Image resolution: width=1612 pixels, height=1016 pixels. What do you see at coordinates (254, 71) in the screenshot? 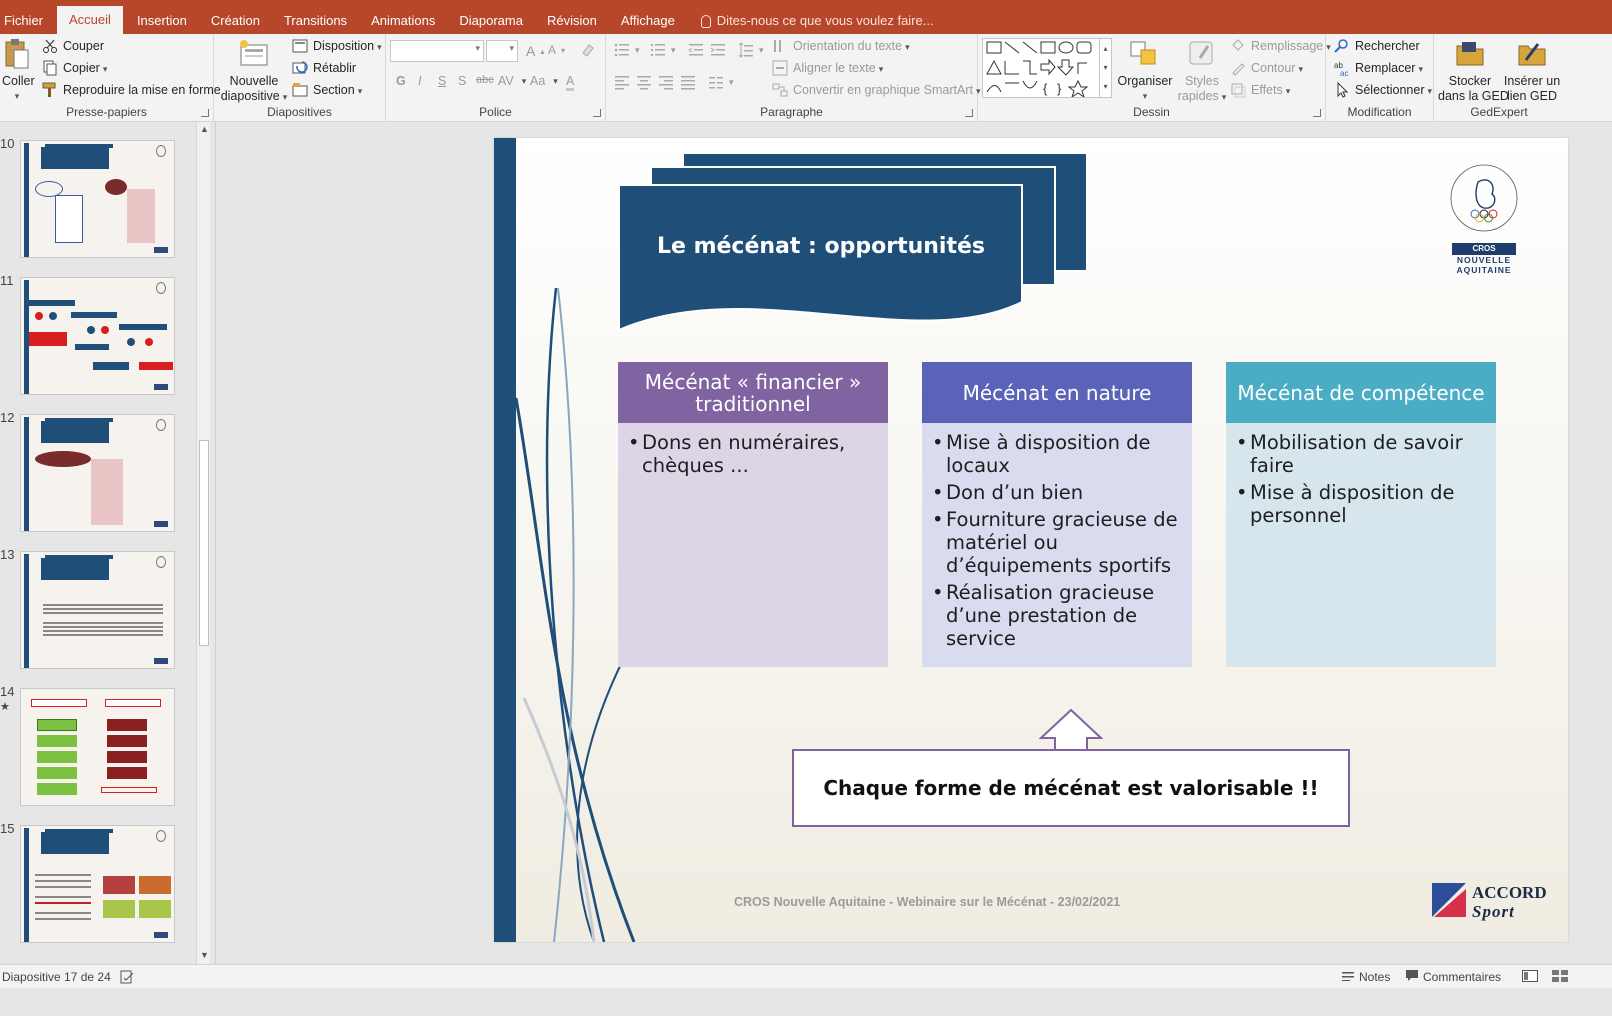
I see `new-slide-button: Nouvelle diapositive` at bounding box center [254, 71].